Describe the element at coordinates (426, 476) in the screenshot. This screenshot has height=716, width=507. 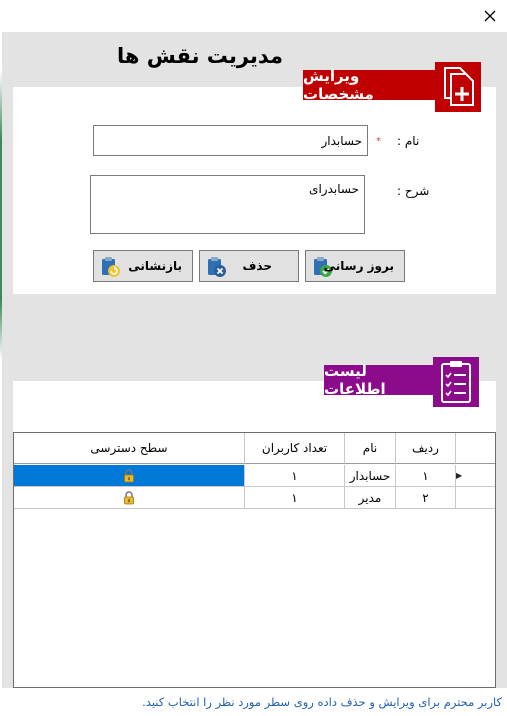
I see `row-number-cell: ۱` at that location.